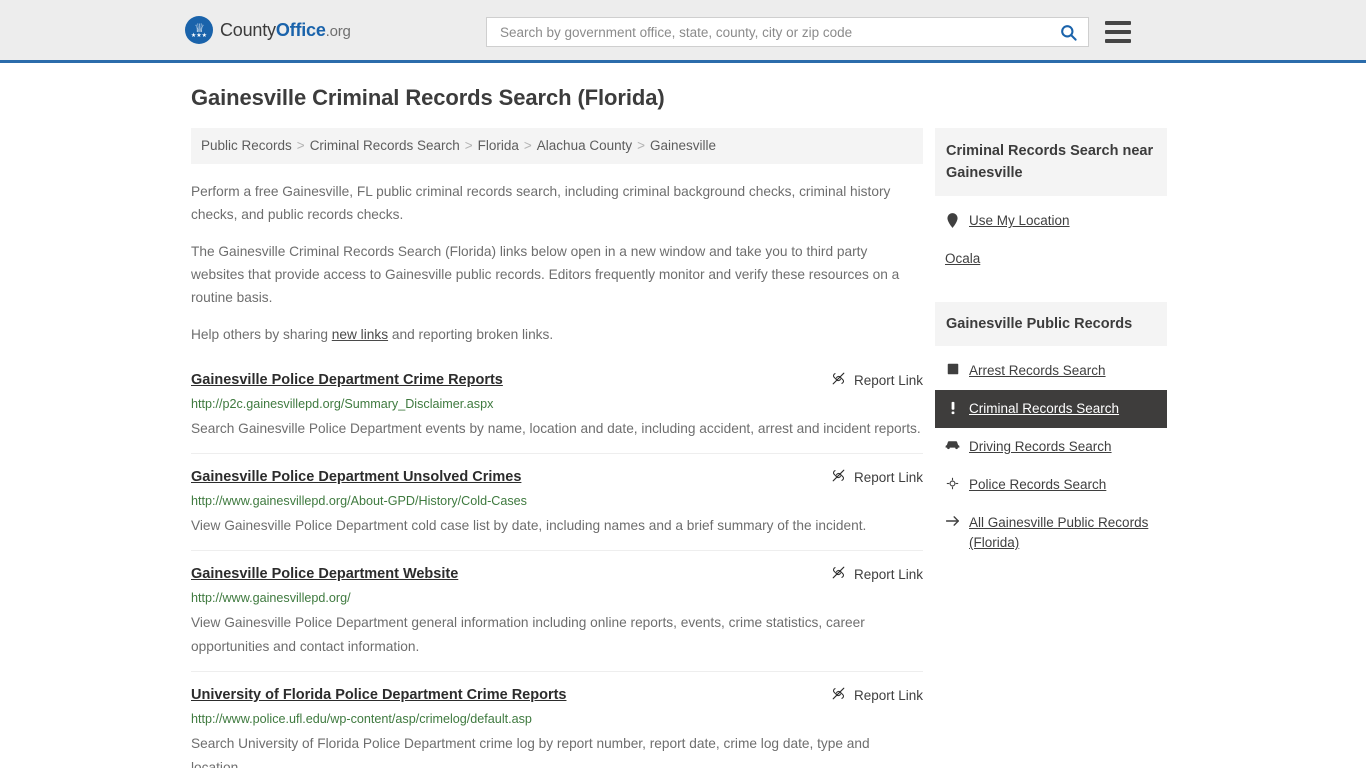 Image resolution: width=1366 pixels, height=768 pixels. What do you see at coordinates (498, 145) in the screenshot?
I see `breadcrumb-item: Florida` at bounding box center [498, 145].